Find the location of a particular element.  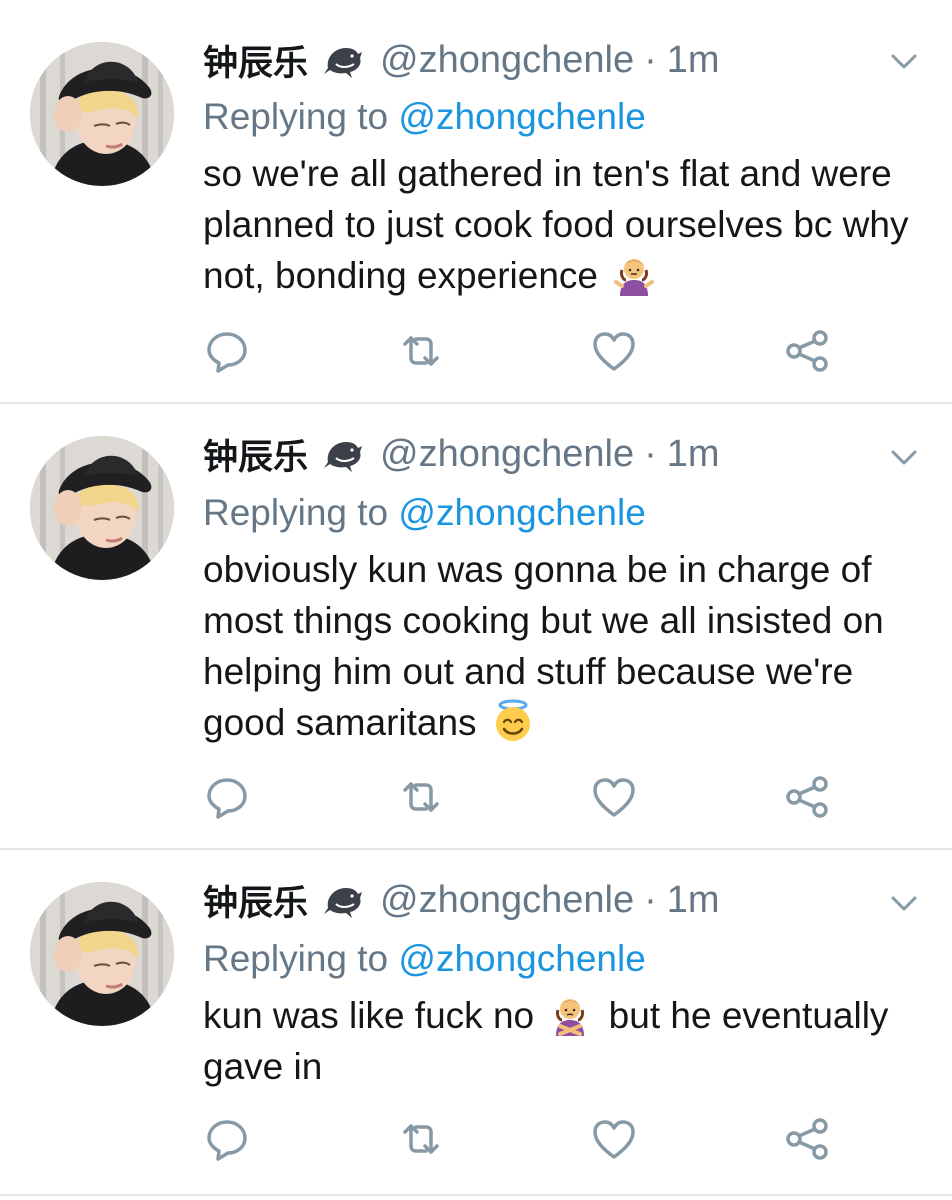

tweet-divider is located at coordinates (476, 1195).